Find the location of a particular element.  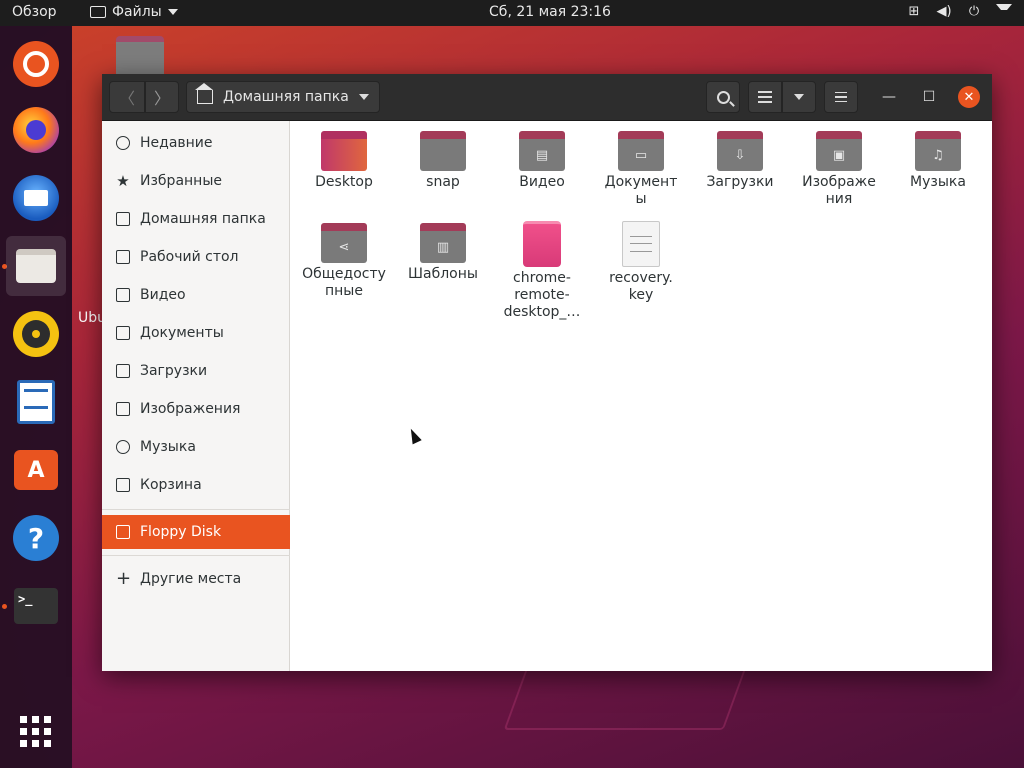

sidebar-item-label: Floppy Disk is located at coordinates (181, 532).